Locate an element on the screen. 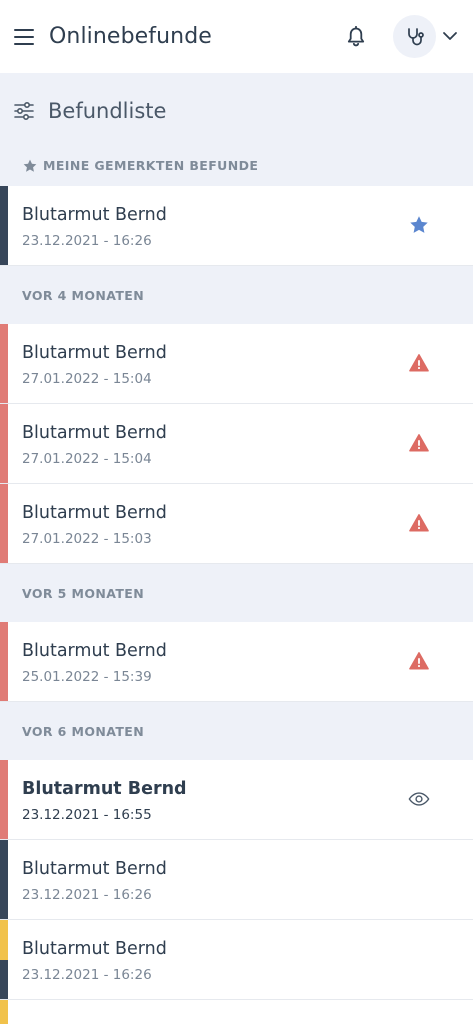 The image size is (473, 1024). list-item: Blutarmut Bernd 27.01.2022 - 15:03 is located at coordinates (236, 524).